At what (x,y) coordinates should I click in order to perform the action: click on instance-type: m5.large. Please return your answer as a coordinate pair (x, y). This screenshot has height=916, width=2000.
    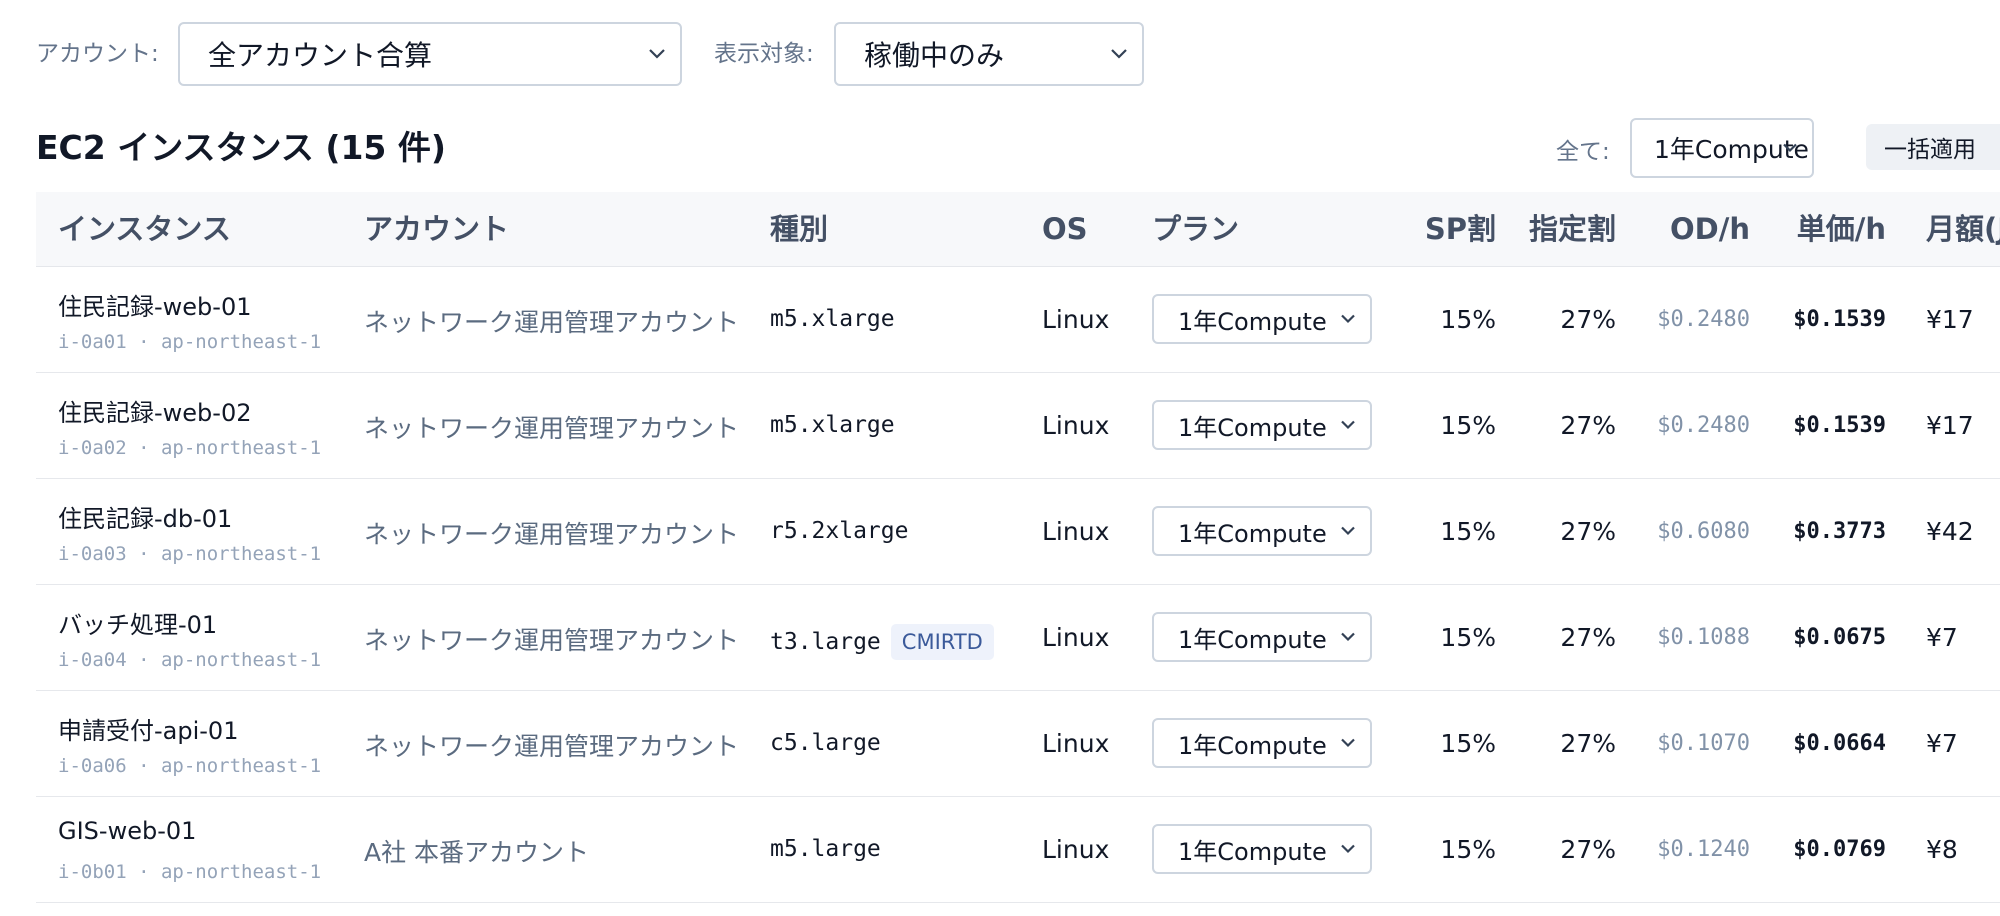
    Looking at the image, I should click on (825, 849).